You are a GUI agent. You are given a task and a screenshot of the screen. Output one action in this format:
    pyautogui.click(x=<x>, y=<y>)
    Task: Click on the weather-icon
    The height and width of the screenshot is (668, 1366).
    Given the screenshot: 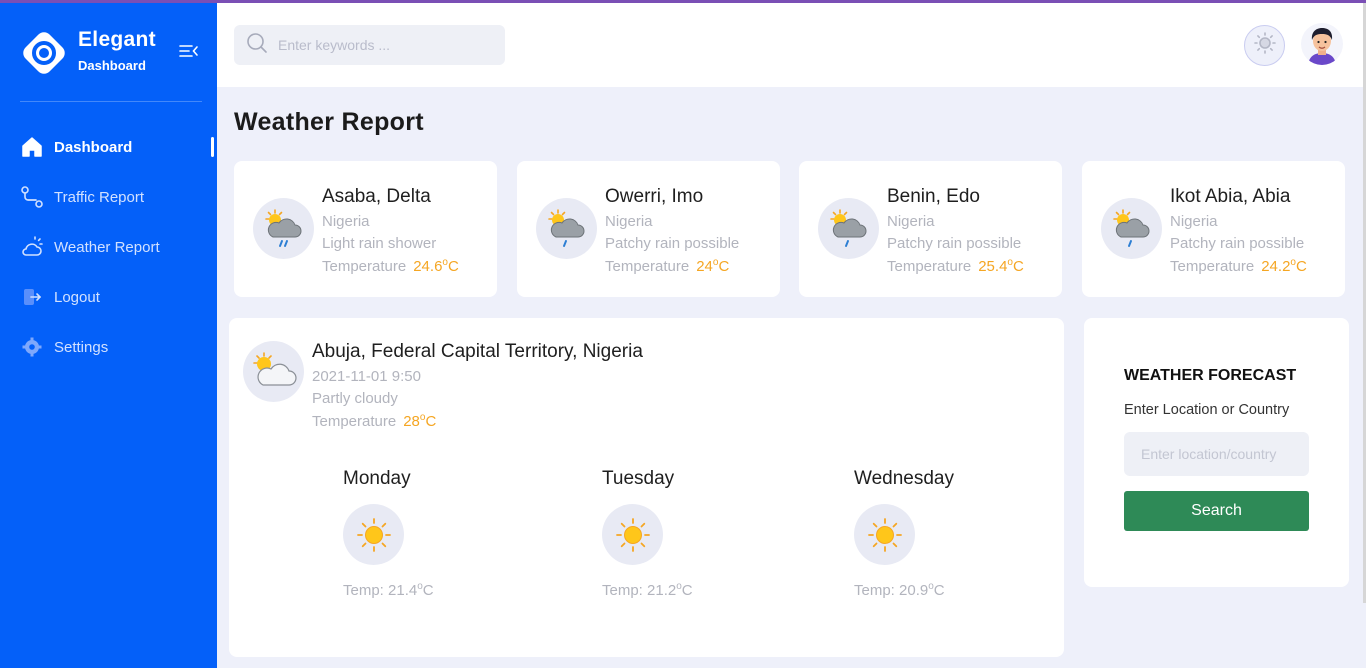 What is the action you would take?
    pyautogui.click(x=32, y=247)
    